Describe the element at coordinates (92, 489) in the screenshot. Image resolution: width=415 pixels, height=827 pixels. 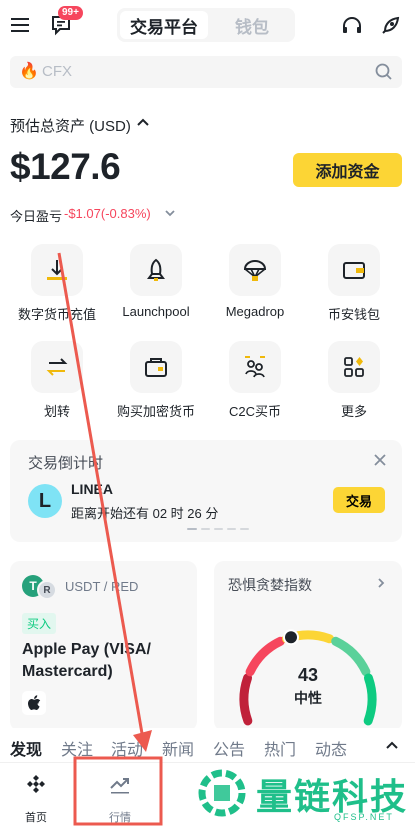
I see `token-name: LINEA` at that location.